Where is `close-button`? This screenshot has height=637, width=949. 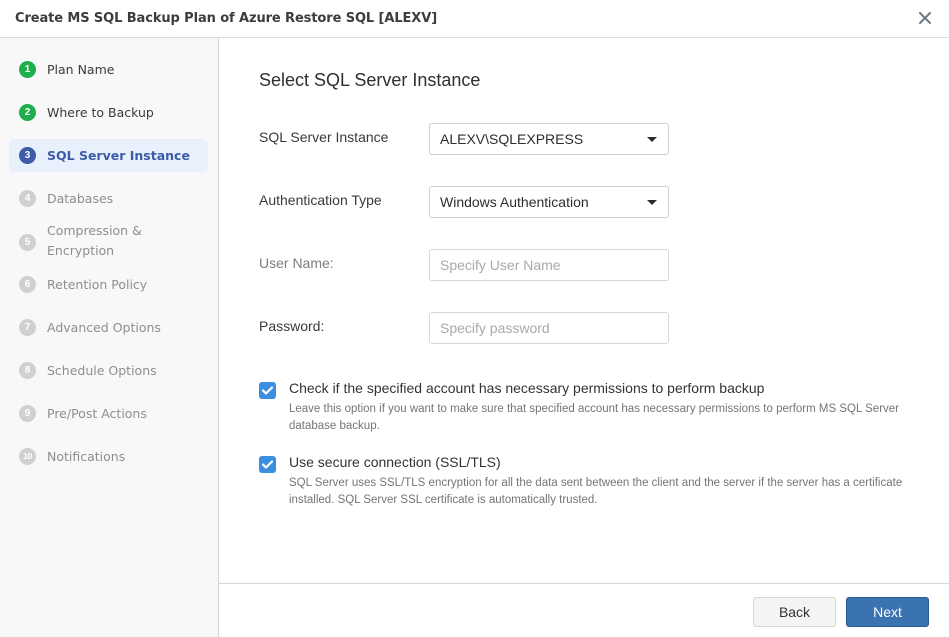 close-button is located at coordinates (925, 18).